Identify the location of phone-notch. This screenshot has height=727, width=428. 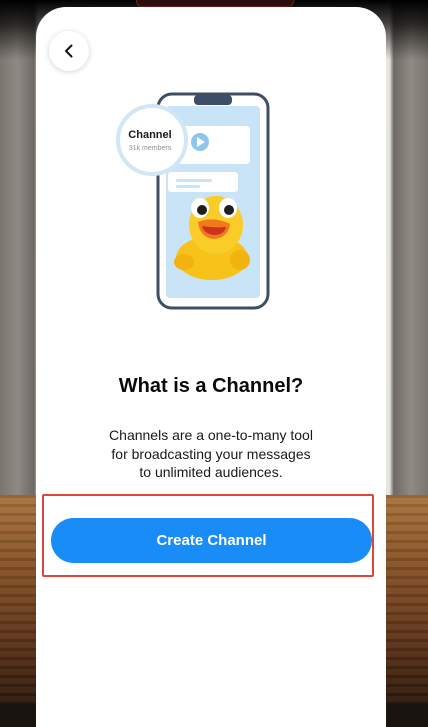
(213, 100).